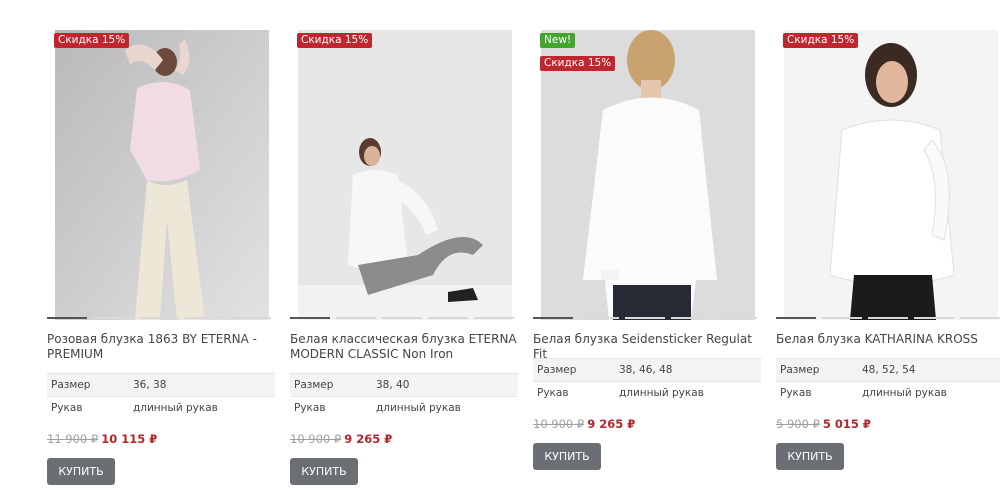 This screenshot has height=504, width=1000. I want to click on product-specs: Размер 38, 46, 48 Рукав длинный рукав, so click(647, 381).